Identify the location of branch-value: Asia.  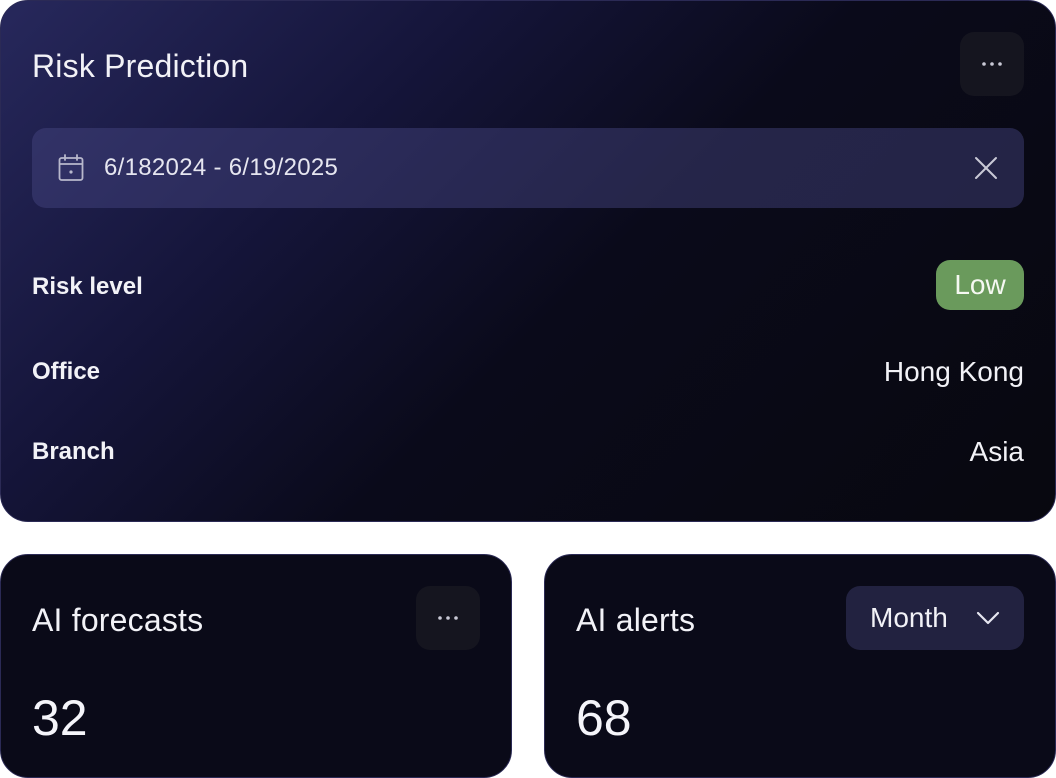
(996, 451).